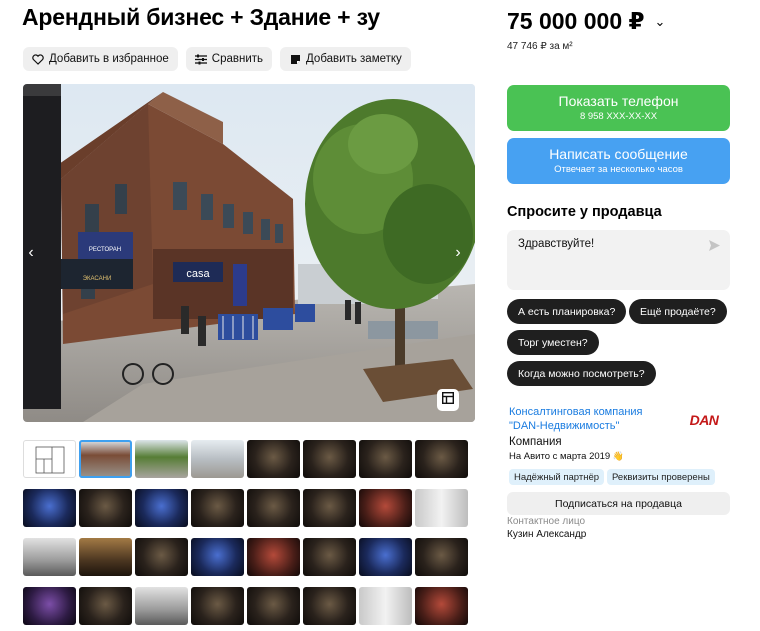 The height and width of the screenshot is (631, 760). Describe the element at coordinates (618, 116) in the screenshot. I see `masked-phone: 8 958 XXX-XX-XX` at that location.